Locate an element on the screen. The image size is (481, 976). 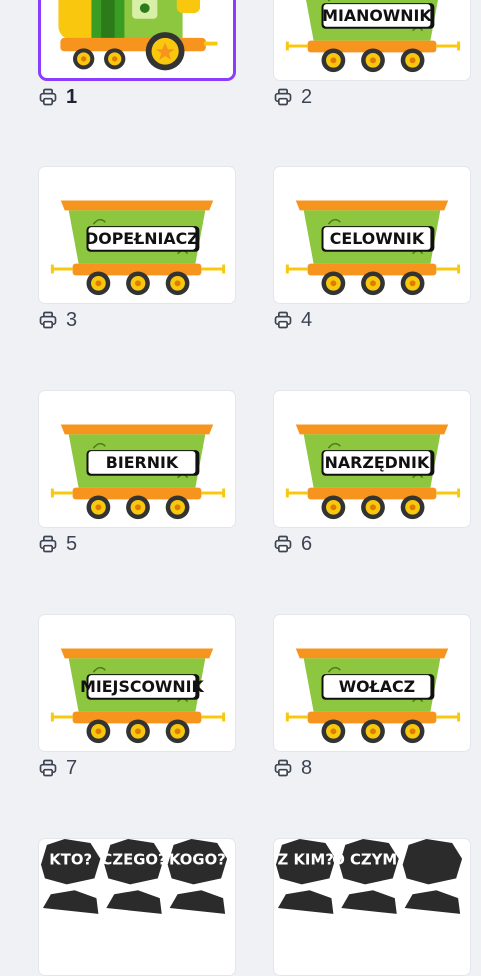
wagon-label-text: DOPEŁNIACZ is located at coordinates (142, 238).